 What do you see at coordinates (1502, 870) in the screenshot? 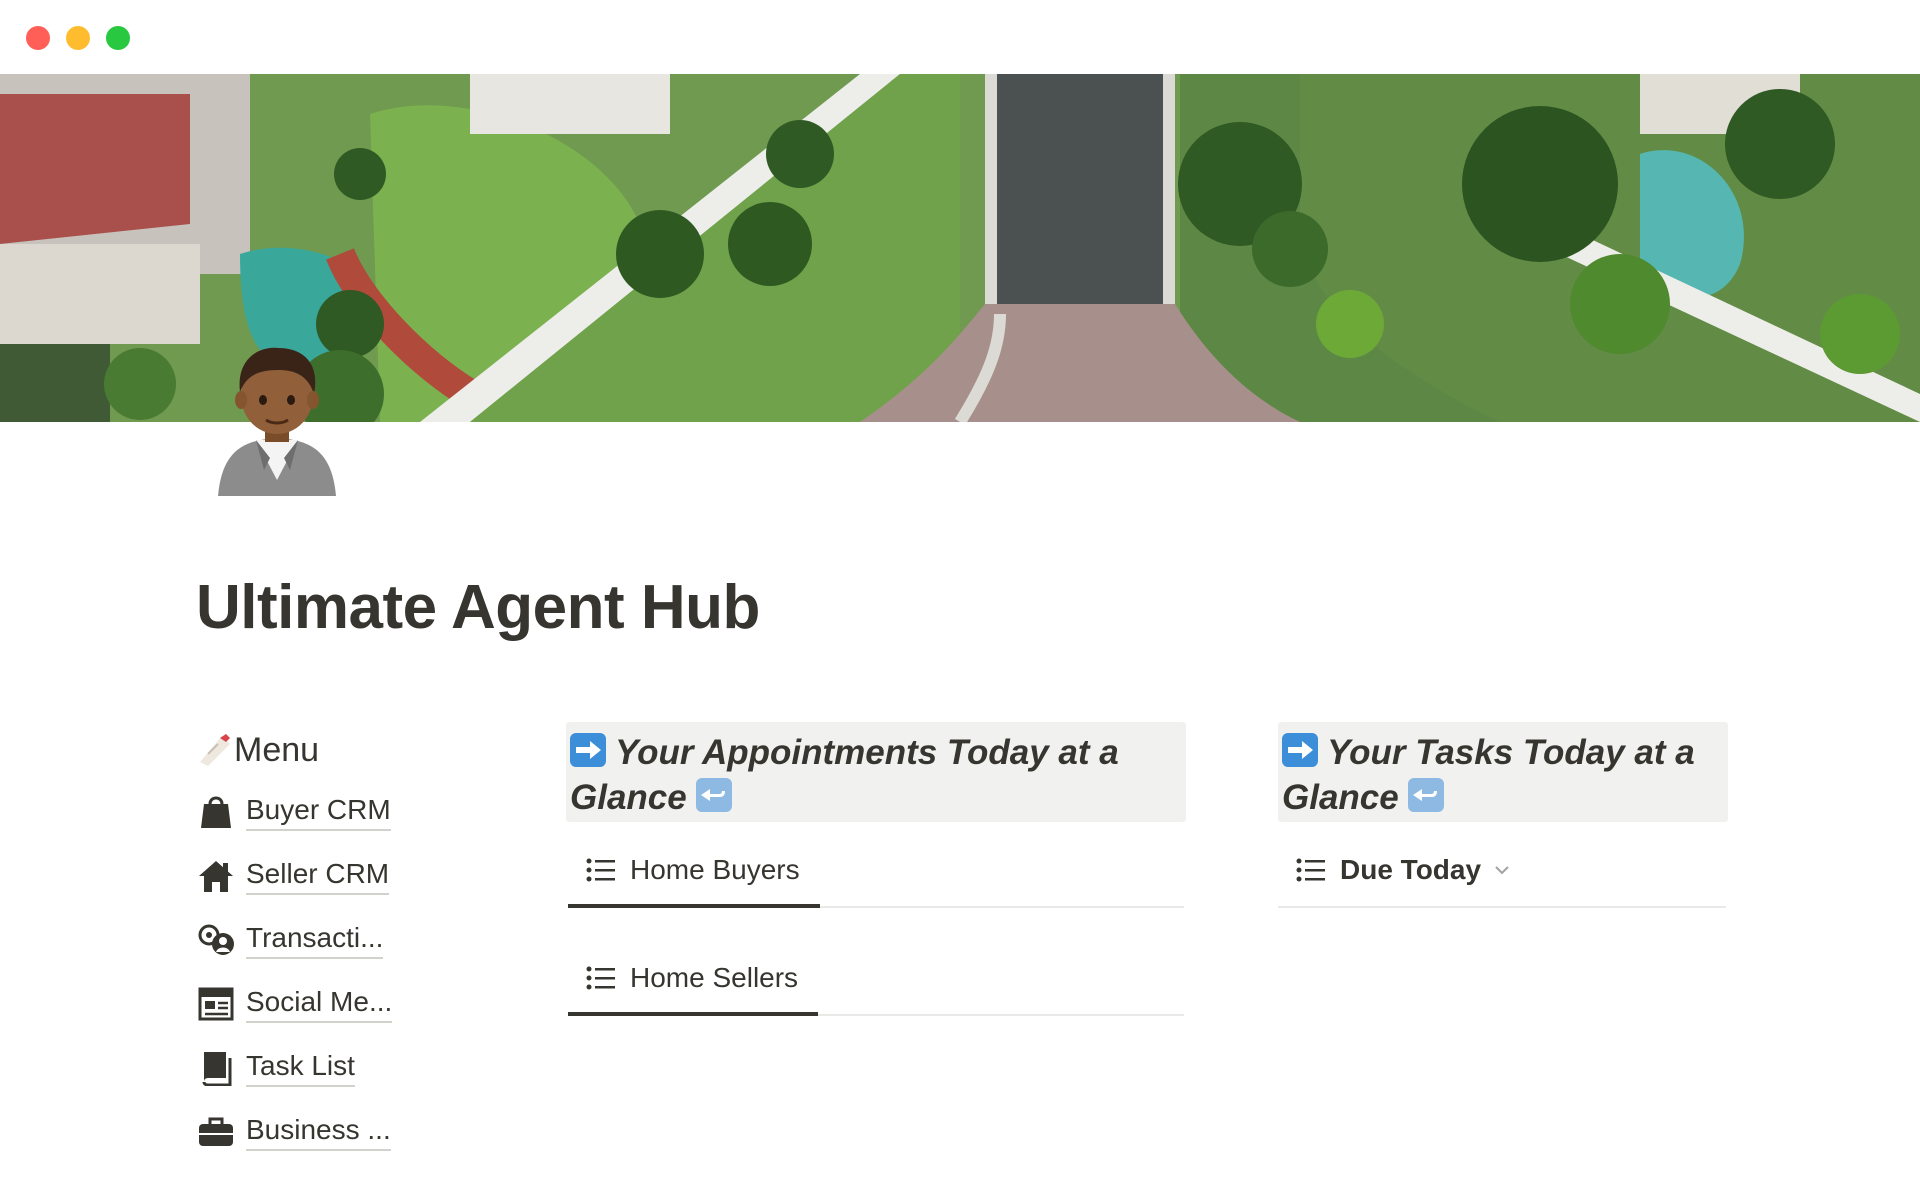
I see `chevron-down-icon` at bounding box center [1502, 870].